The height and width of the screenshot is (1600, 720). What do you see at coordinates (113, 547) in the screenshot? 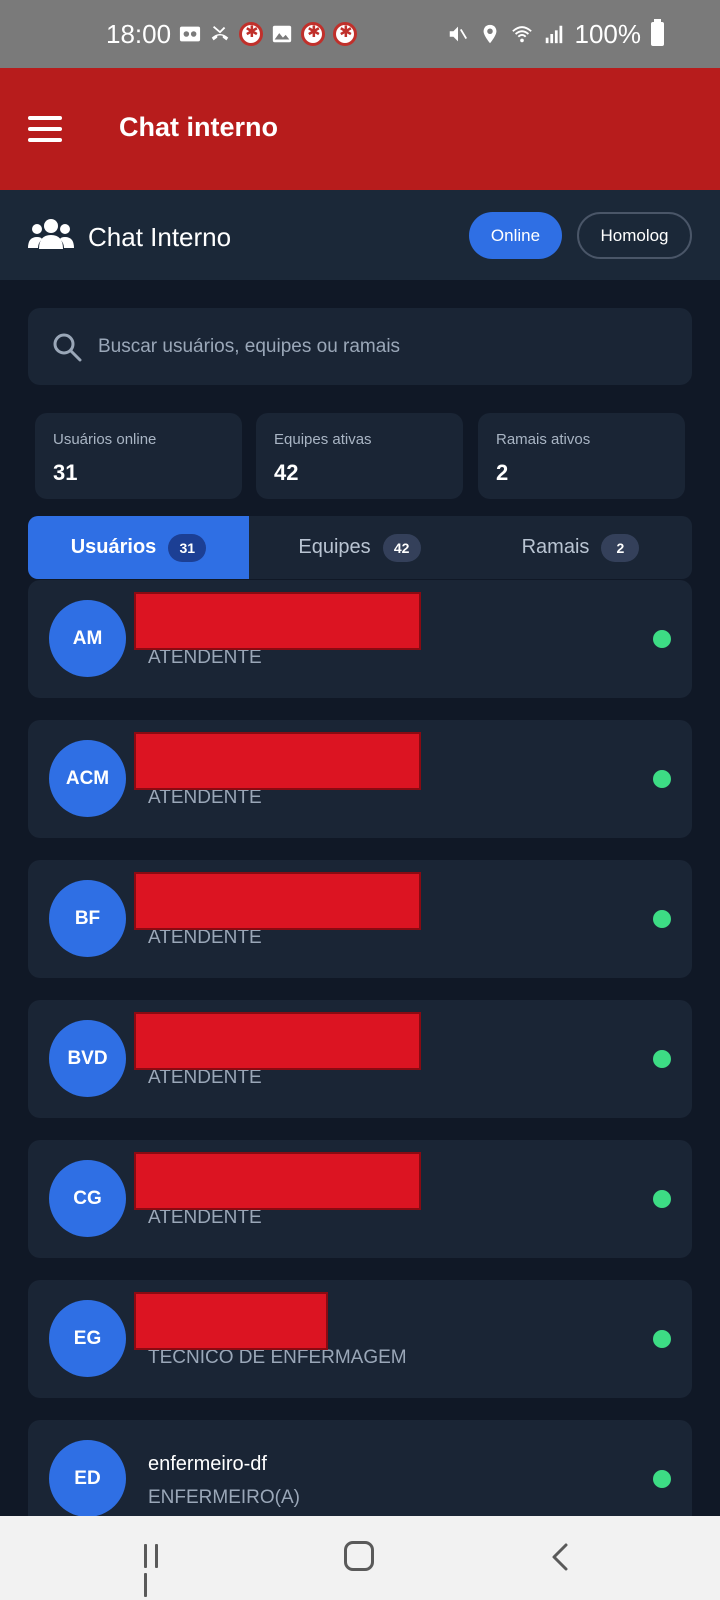
I see `tab-label: Usuários` at bounding box center [113, 547].